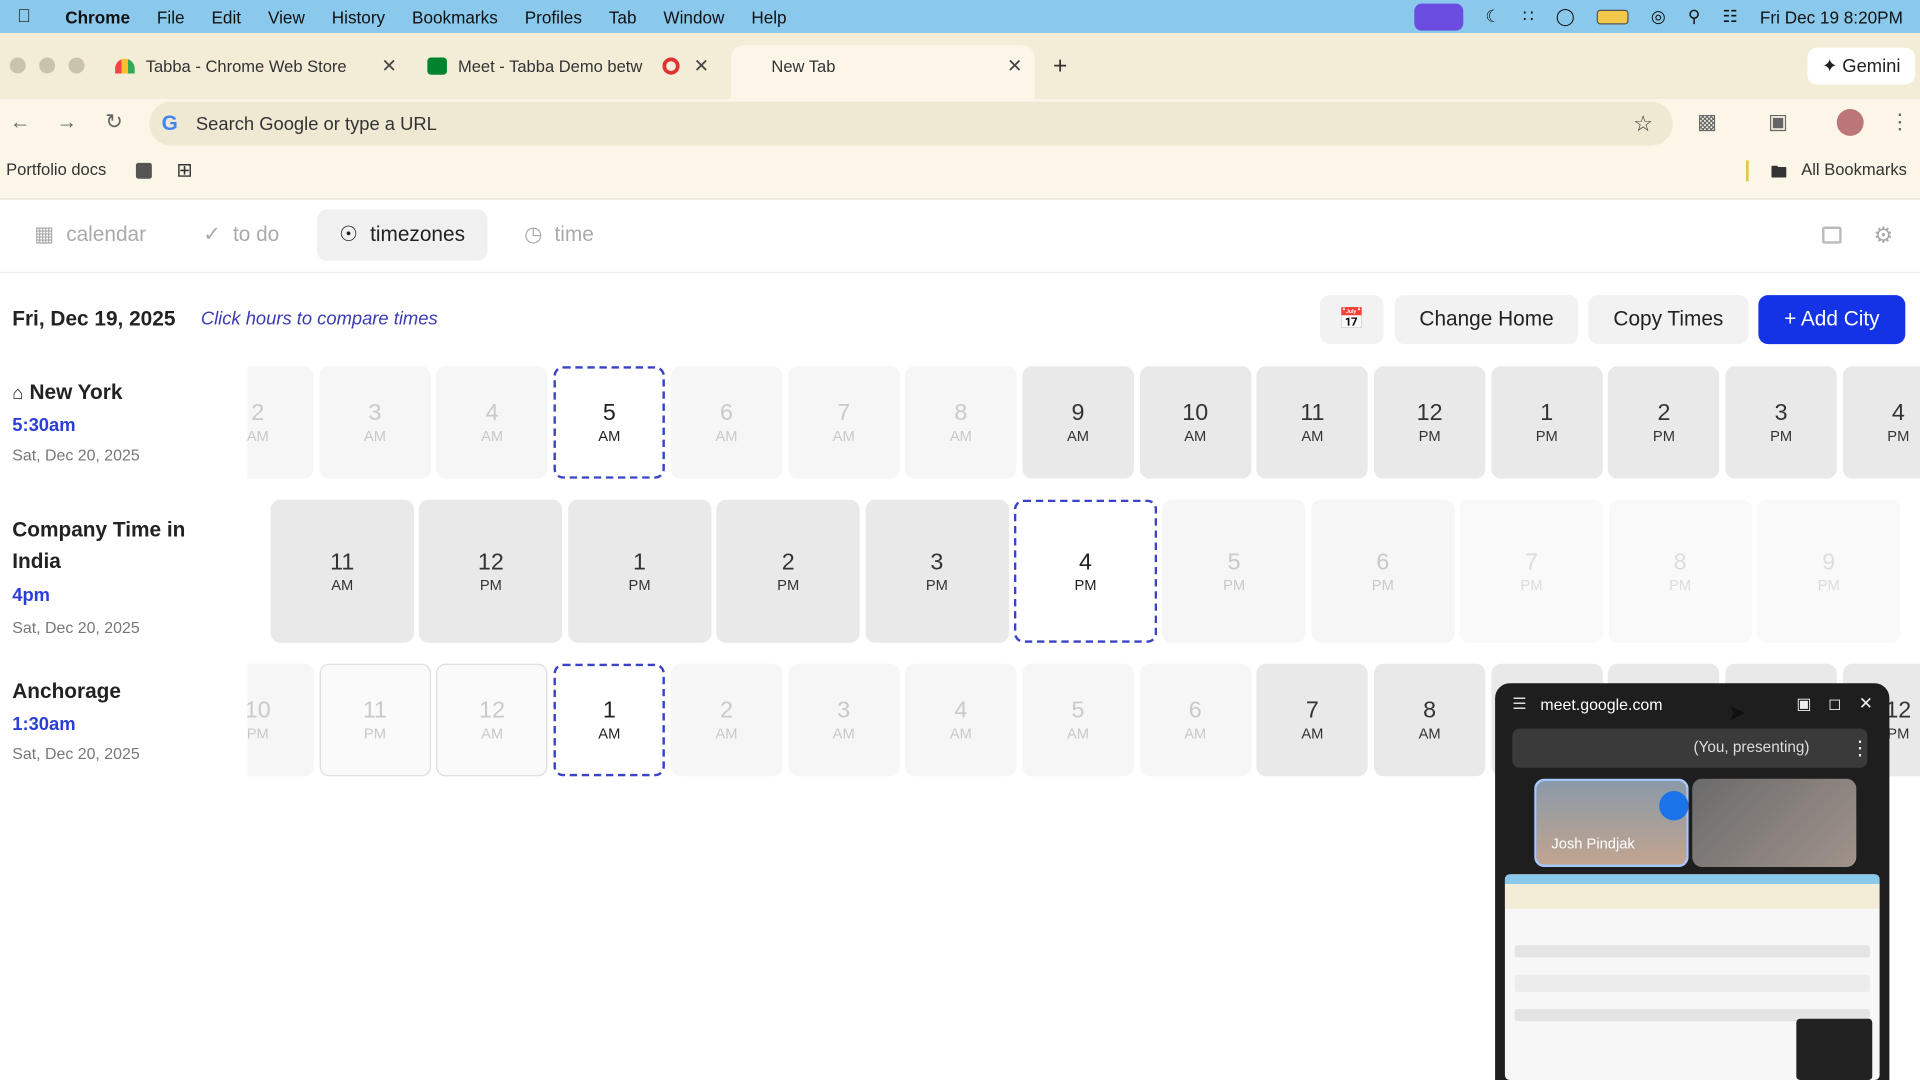  Describe the element at coordinates (402, 235) in the screenshot. I see `tab-timezones: ☉ timezones` at that location.